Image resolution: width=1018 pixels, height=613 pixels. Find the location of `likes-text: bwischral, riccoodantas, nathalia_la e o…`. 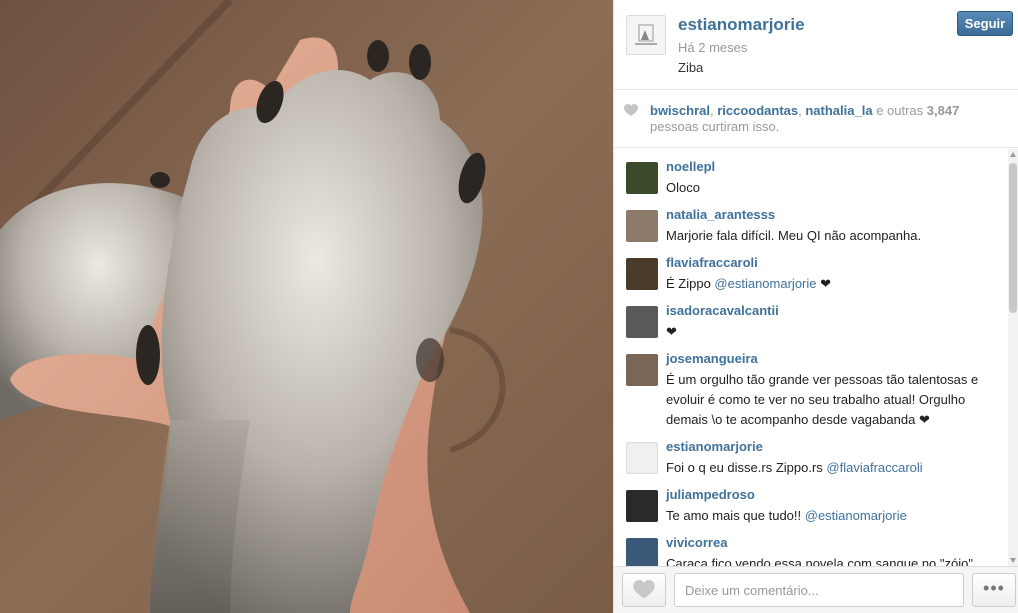

likes-text: bwischral, riccoodantas, nathalia_la e o… is located at coordinates (805, 118).